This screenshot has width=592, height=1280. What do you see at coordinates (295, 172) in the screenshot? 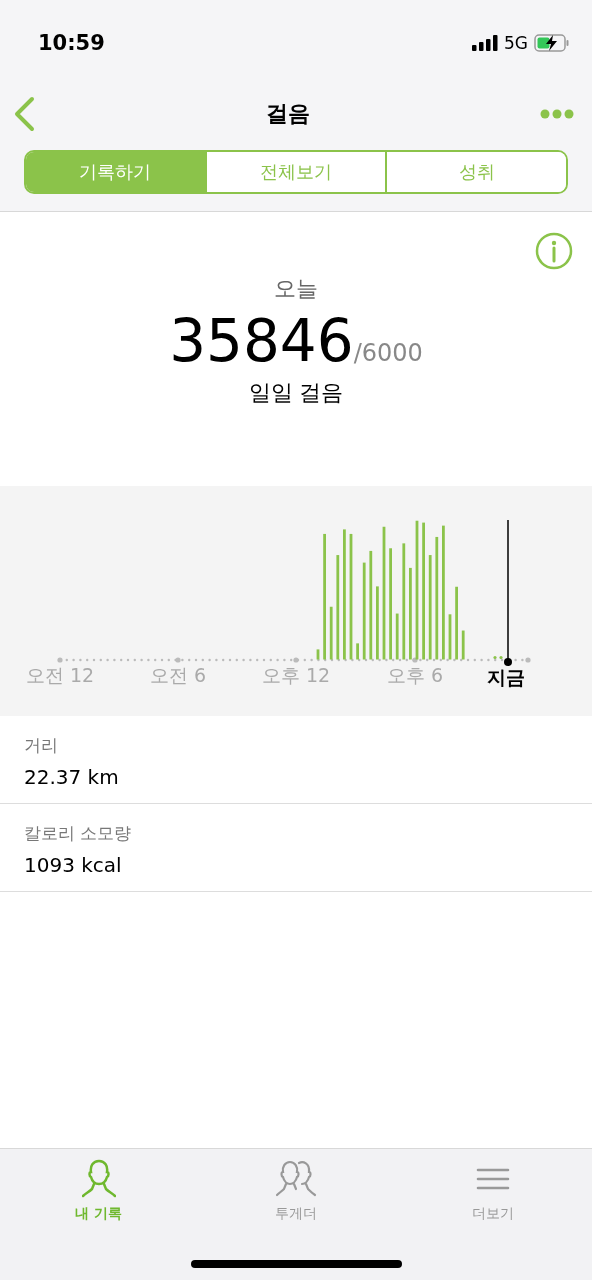
I see `segment-tab: 전체보기` at bounding box center [295, 172].